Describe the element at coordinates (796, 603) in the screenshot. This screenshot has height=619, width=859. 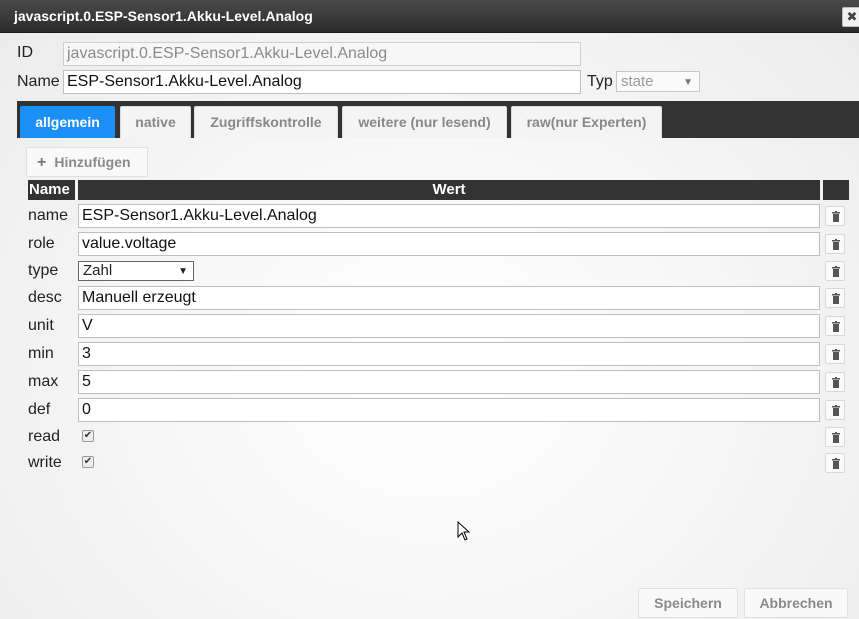
I see `cancel-button: Abbrechen` at that location.